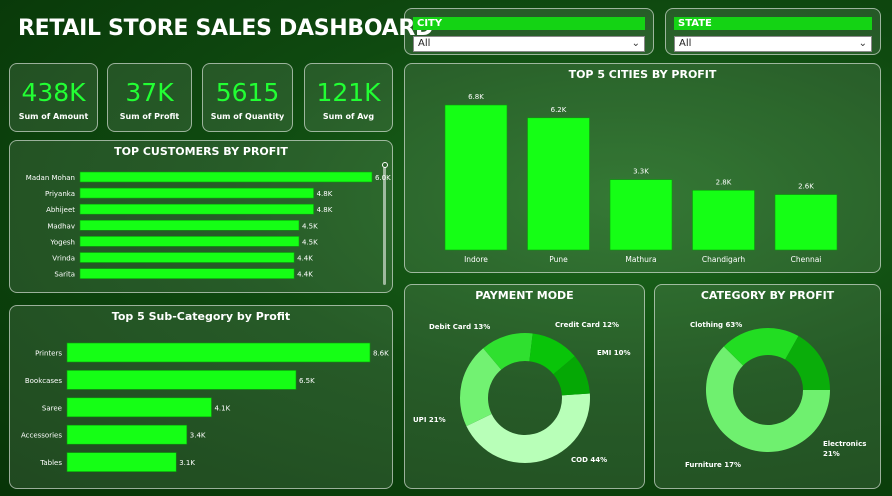  Describe the element at coordinates (716, 325) in the screenshot. I see `slice-label: Clothing 63%` at that location.